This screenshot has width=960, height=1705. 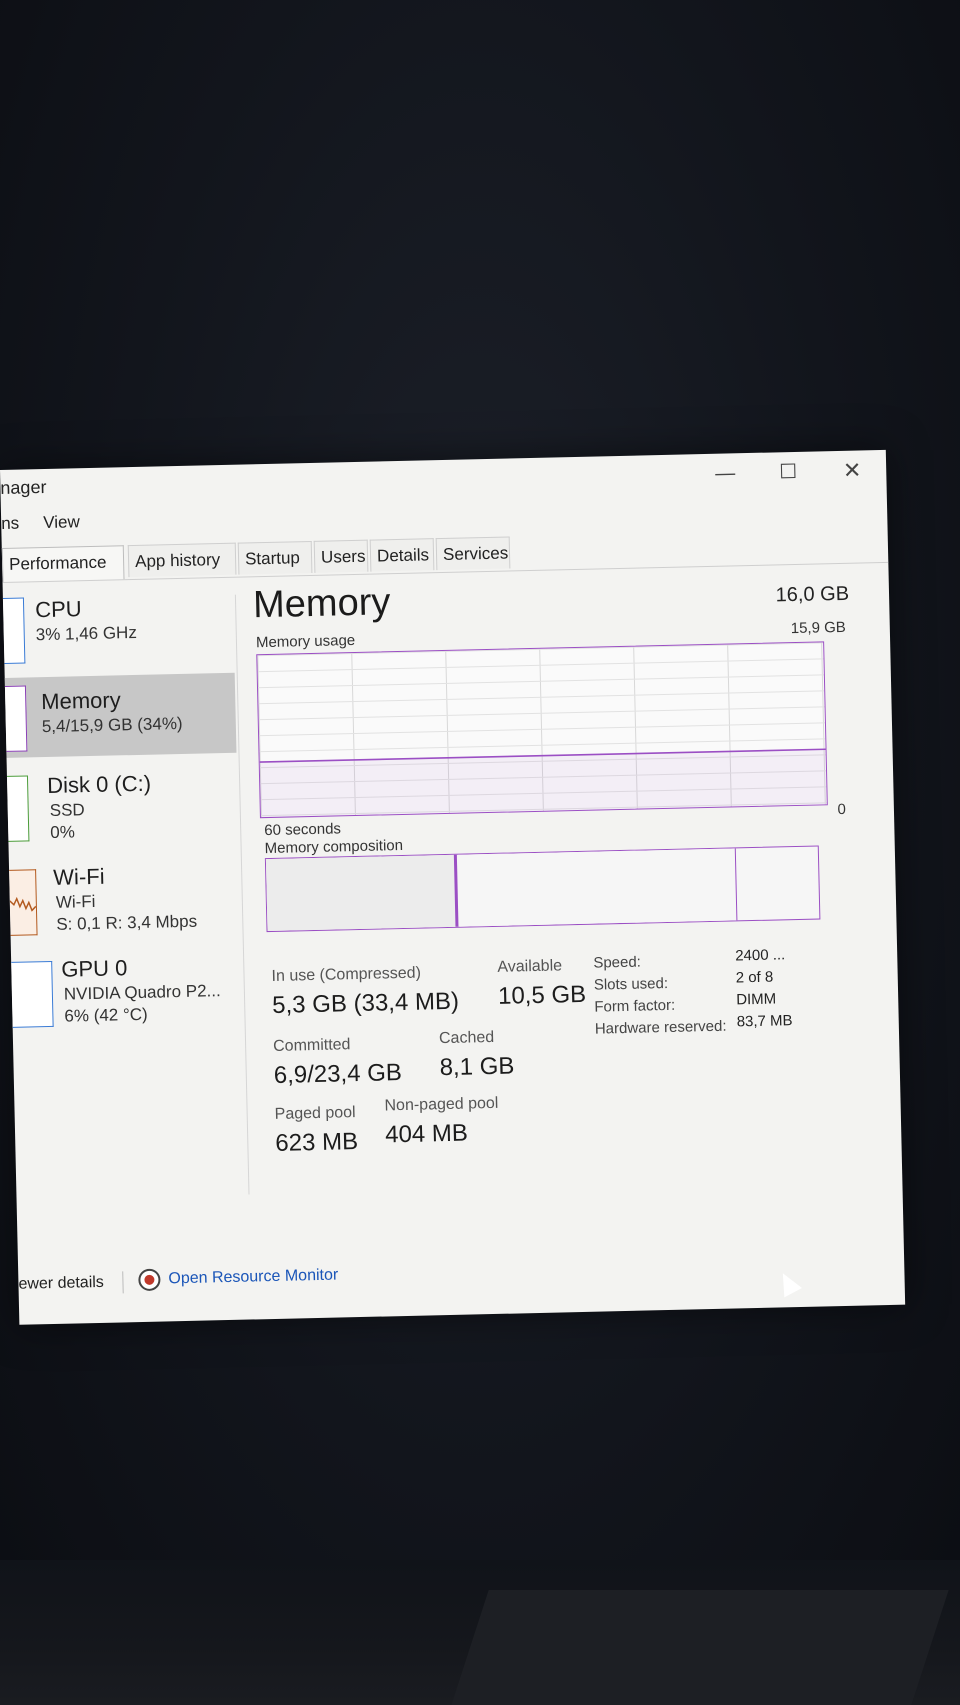 I want to click on sidebar-wifi-sub1: Wi-Fi, so click(x=75, y=901).